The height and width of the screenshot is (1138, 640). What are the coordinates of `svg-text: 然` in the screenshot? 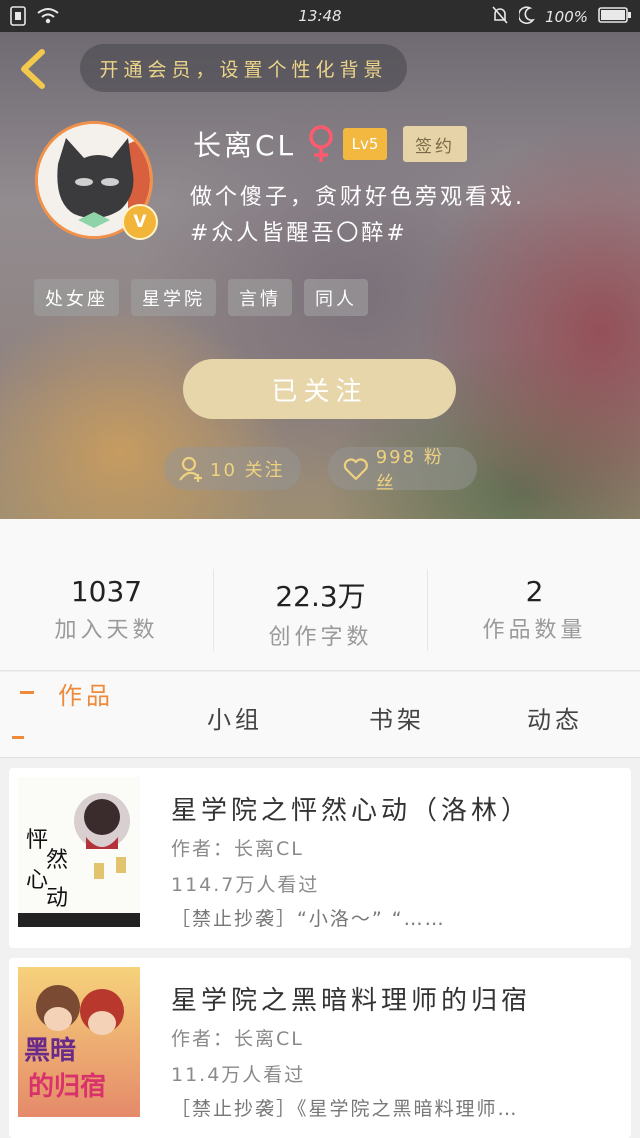 It's located at (57, 860).